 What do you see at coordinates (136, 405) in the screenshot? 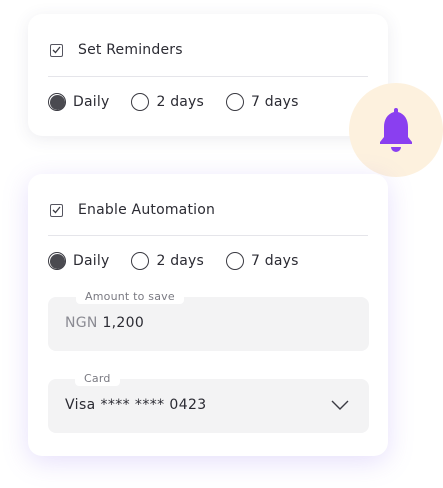
I see `card-value: Visa **** **** 0423` at bounding box center [136, 405].